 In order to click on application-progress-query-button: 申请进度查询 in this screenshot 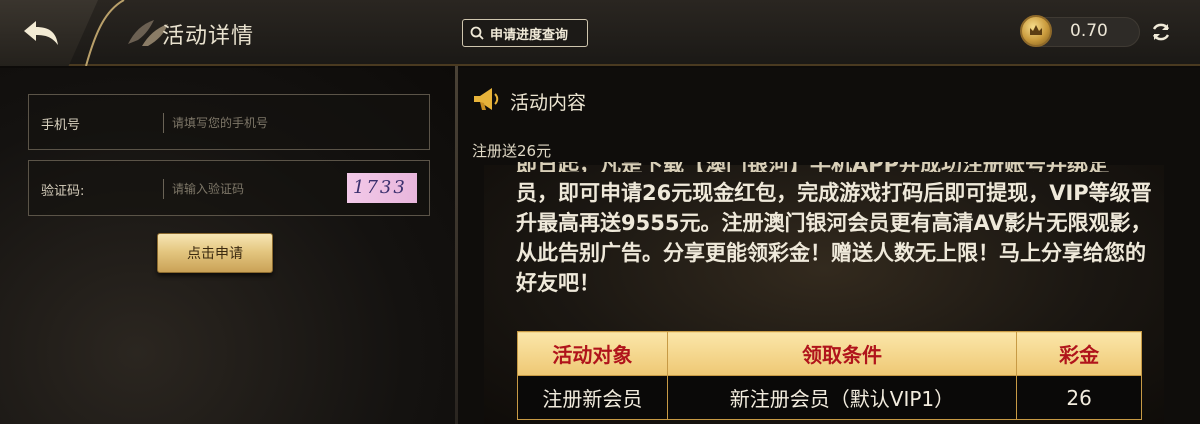, I will do `click(525, 33)`.